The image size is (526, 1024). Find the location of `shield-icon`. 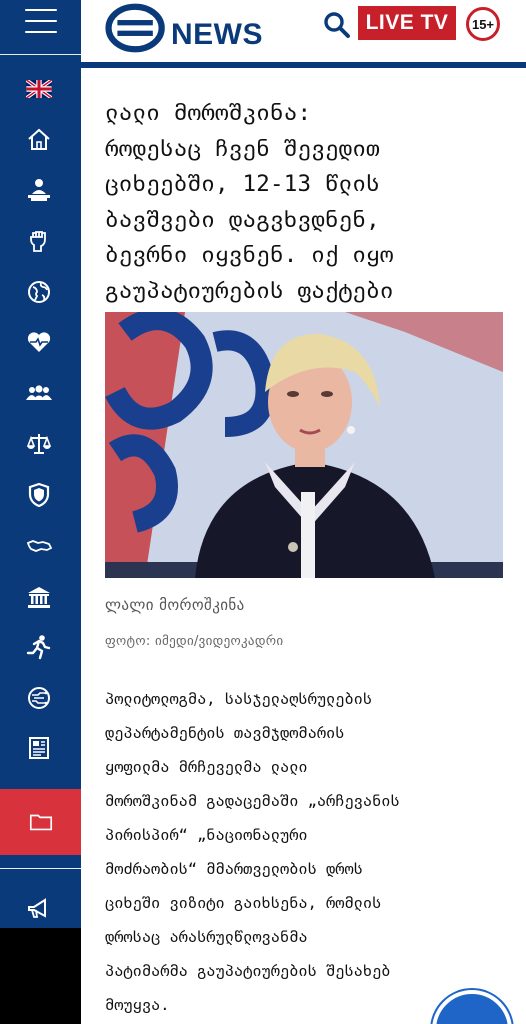

shield-icon is located at coordinates (39, 495).